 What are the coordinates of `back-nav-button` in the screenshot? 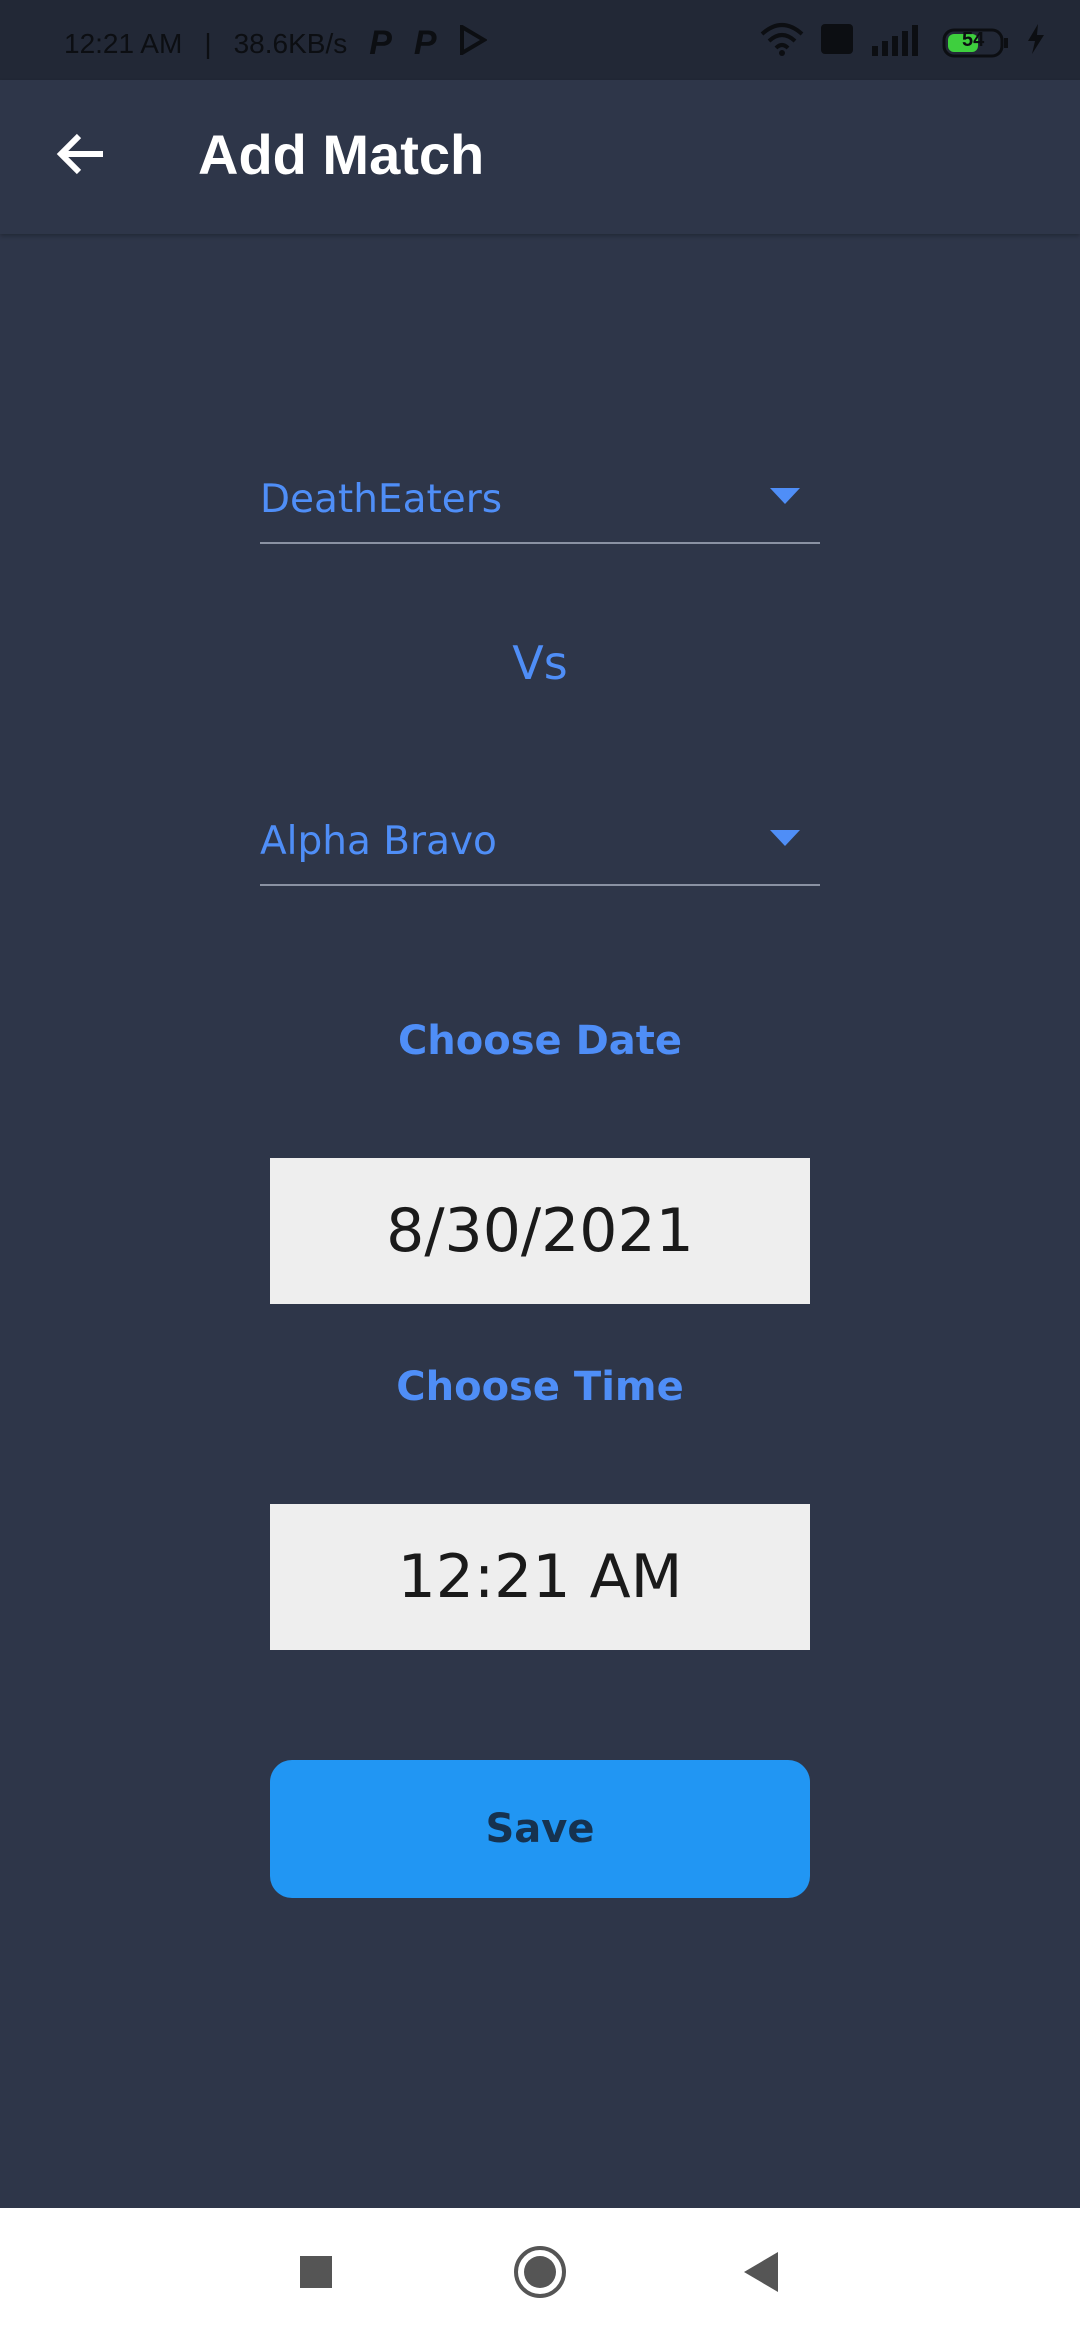 It's located at (762, 2274).